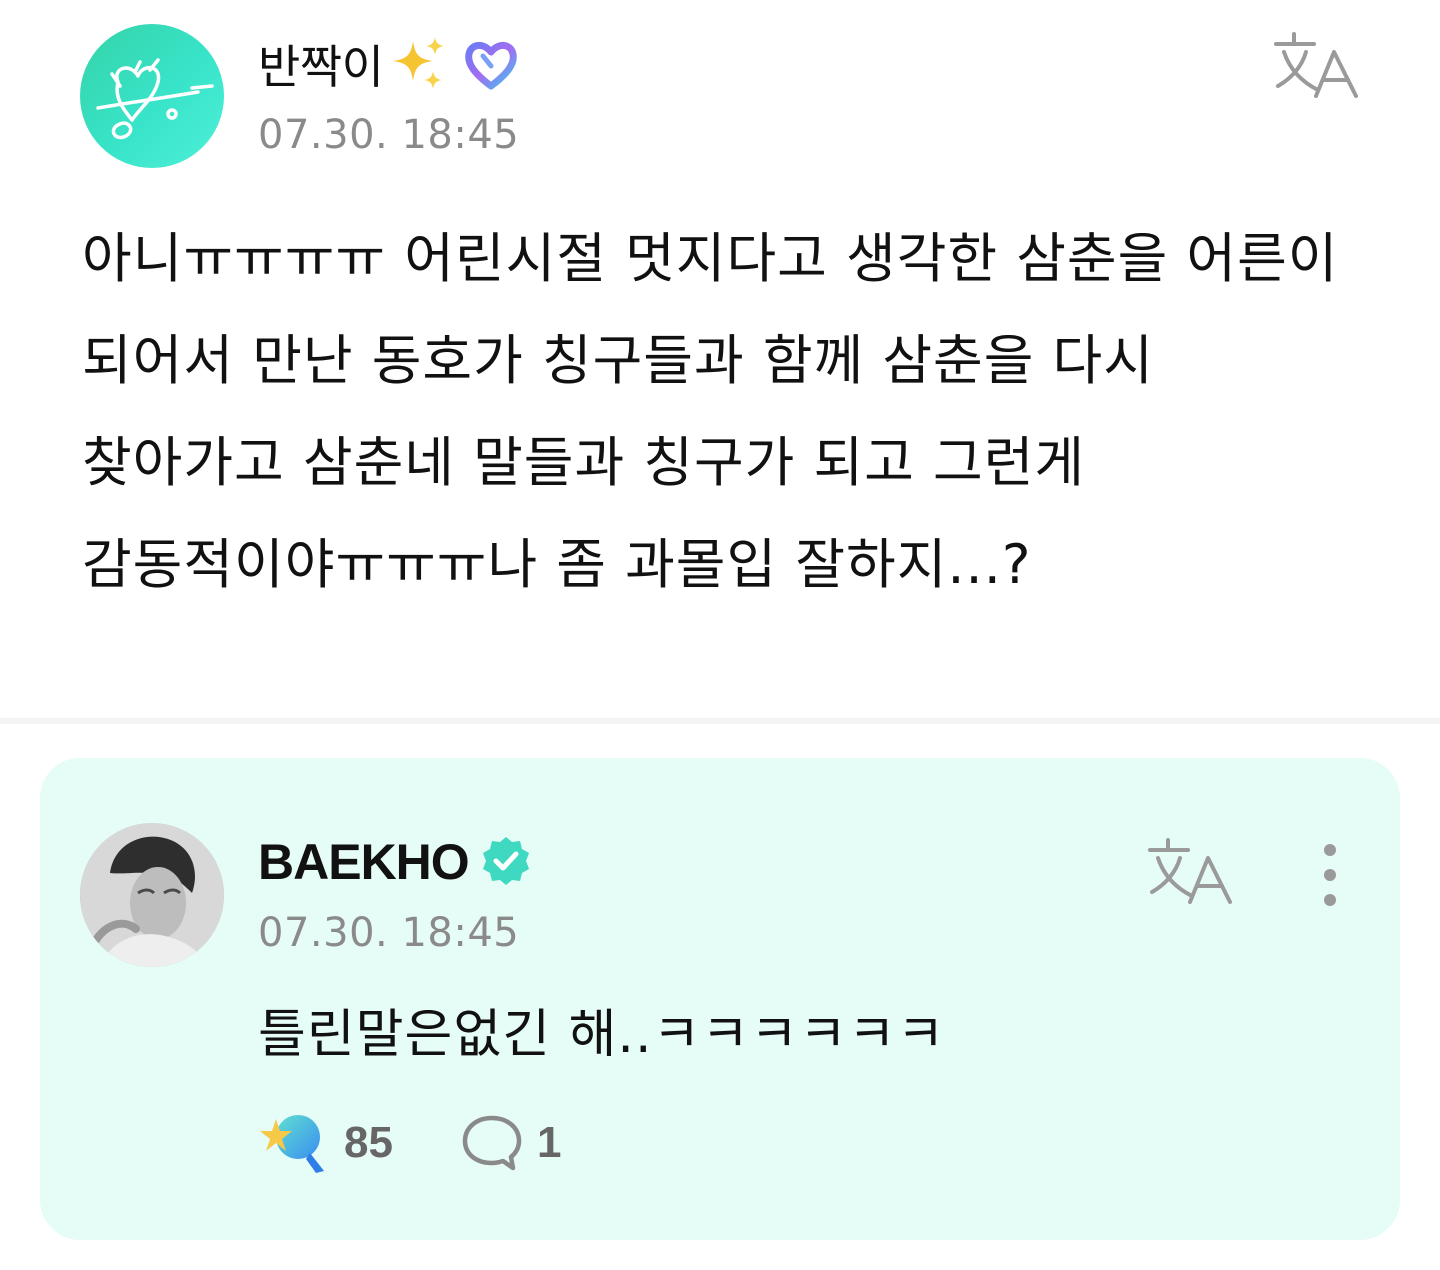 Image resolution: width=1440 pixels, height=1270 pixels. Describe the element at coordinates (492, 1143) in the screenshot. I see `comment-icon` at that location.